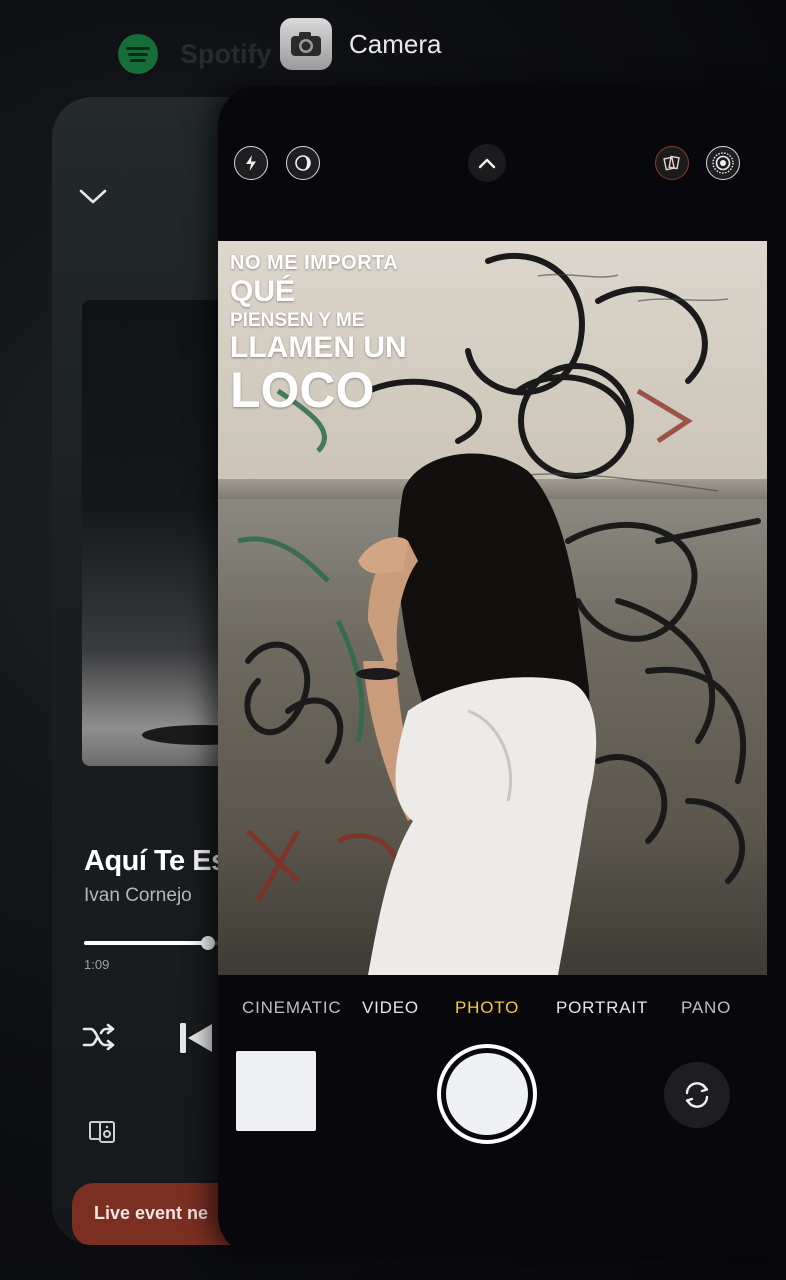  I want to click on live-event-text: Live event ne, so click(151, 1213).